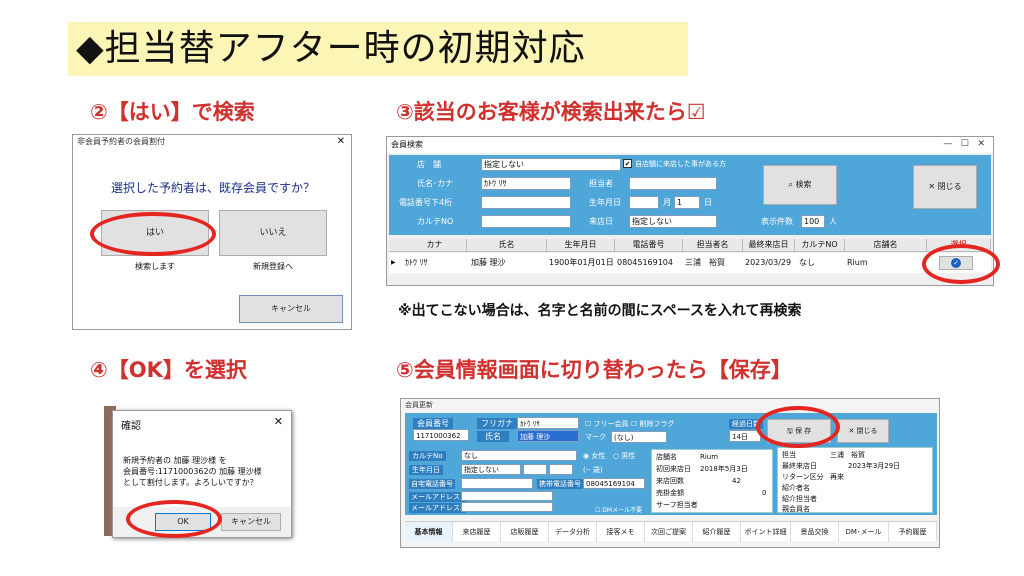 The height and width of the screenshot is (576, 1024). Describe the element at coordinates (573, 532) in the screenshot. I see `tab-data-analysis: データ分析` at that location.